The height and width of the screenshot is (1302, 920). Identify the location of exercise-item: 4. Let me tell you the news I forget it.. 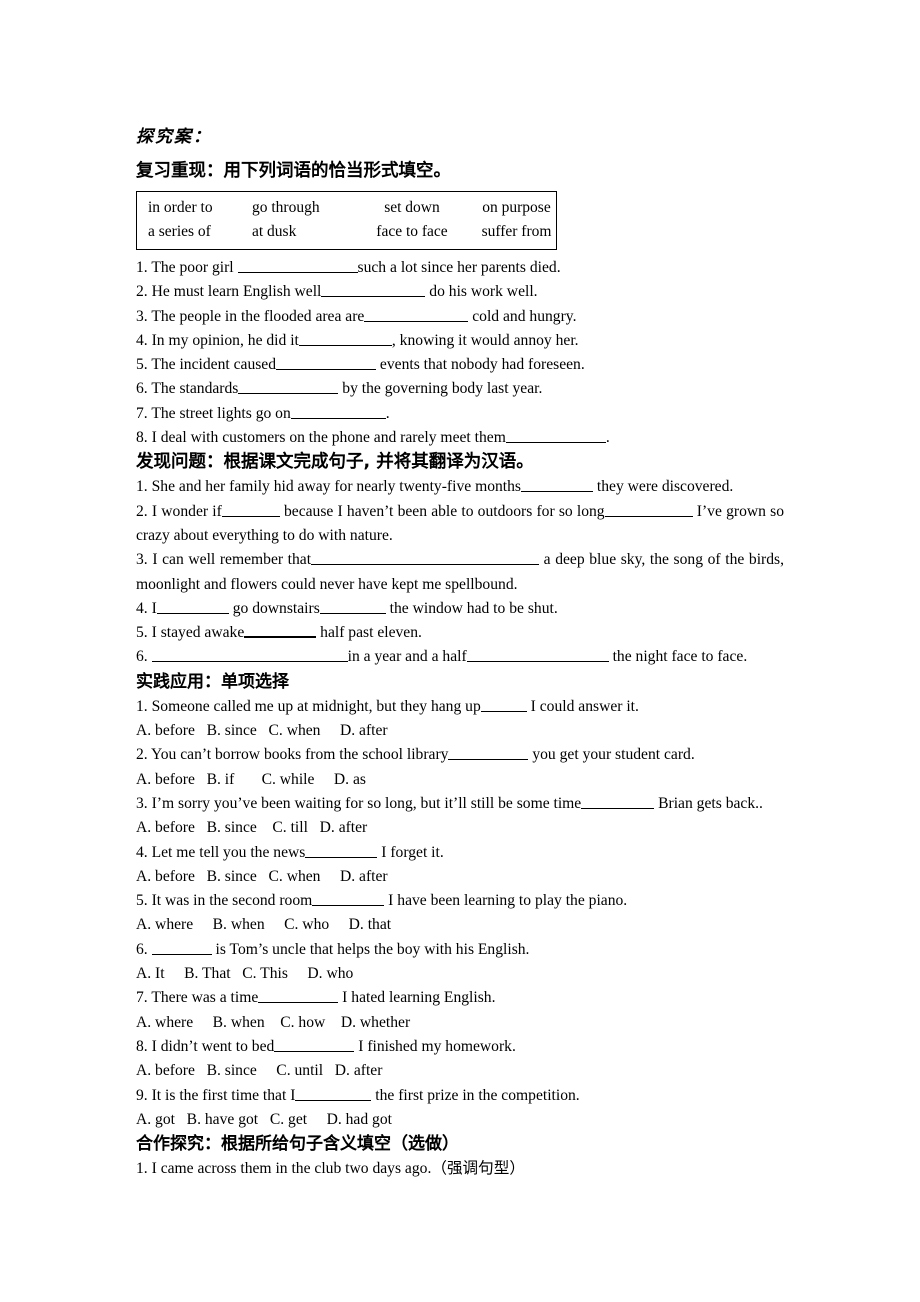
(460, 853).